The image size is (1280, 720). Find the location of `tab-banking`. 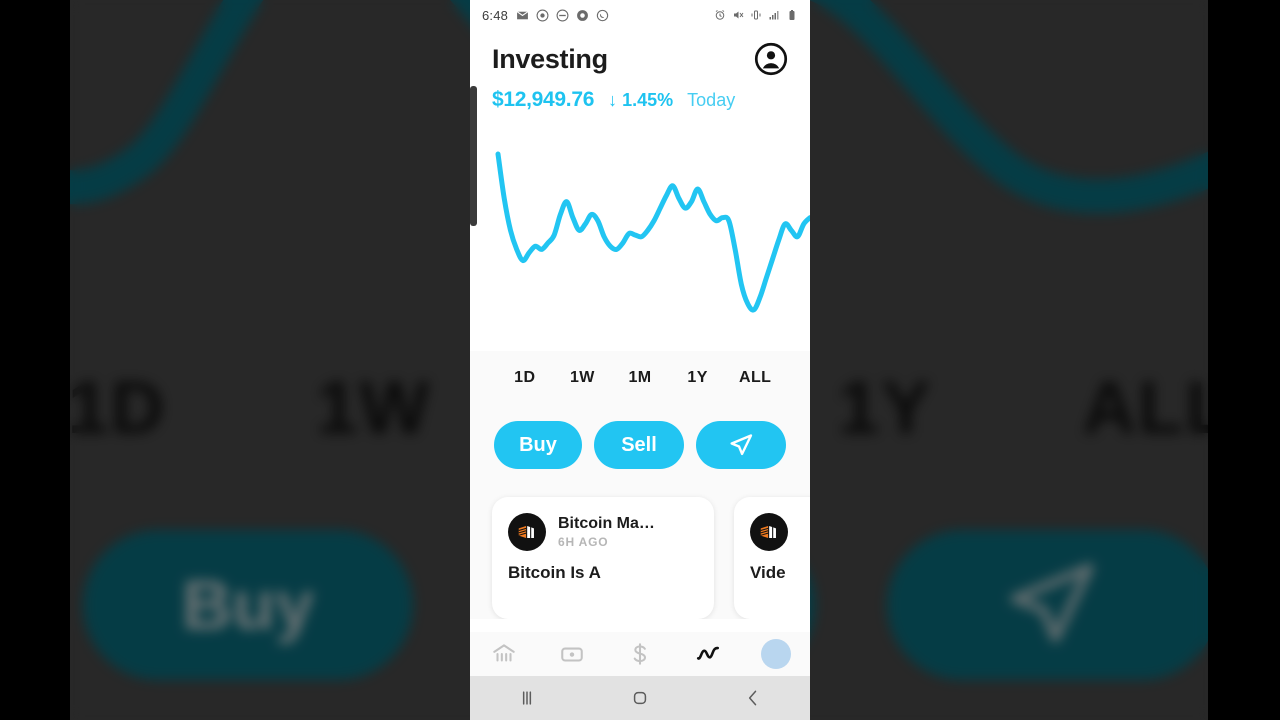

tab-banking is located at coordinates (504, 654).